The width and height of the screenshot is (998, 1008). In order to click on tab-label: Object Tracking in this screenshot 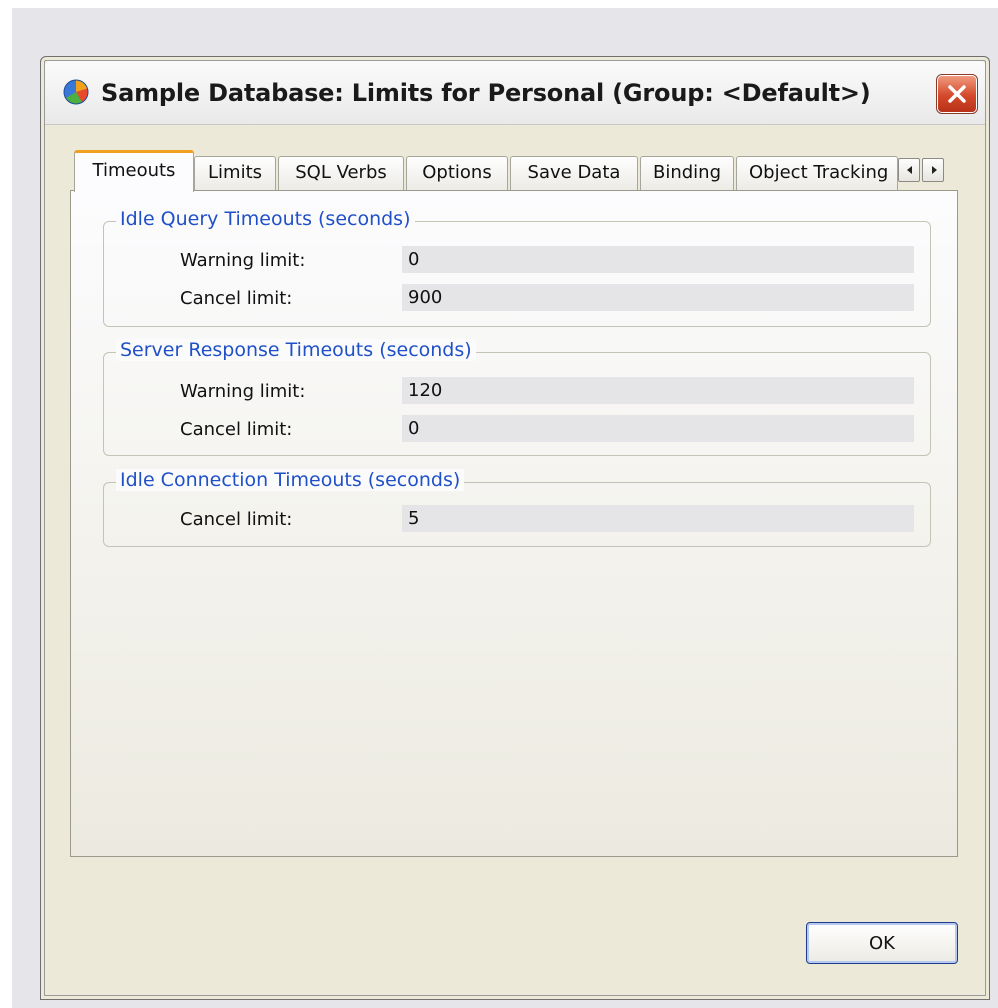, I will do `click(819, 172)`.